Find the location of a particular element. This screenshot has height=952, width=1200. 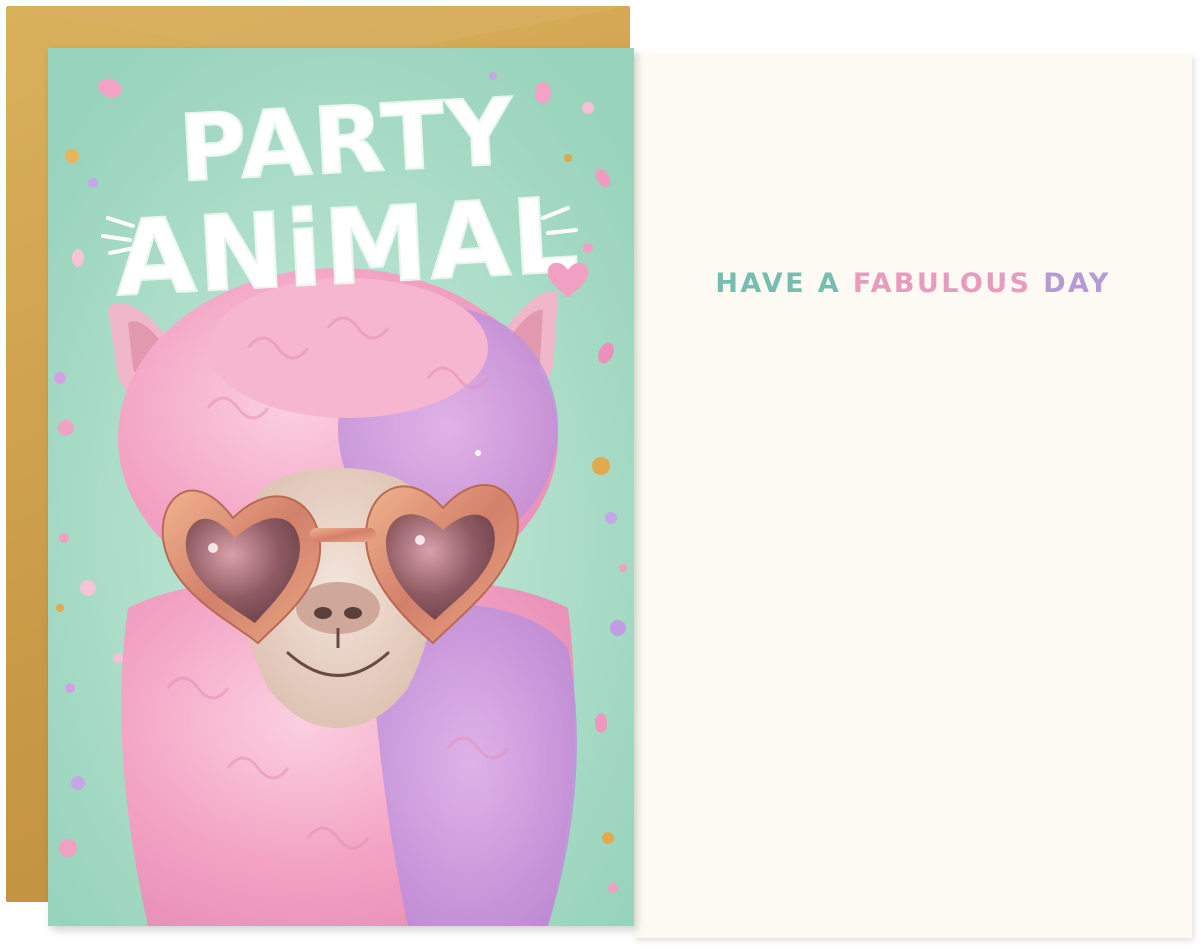

greeting-word-day: DAY is located at coordinates (1077, 283).